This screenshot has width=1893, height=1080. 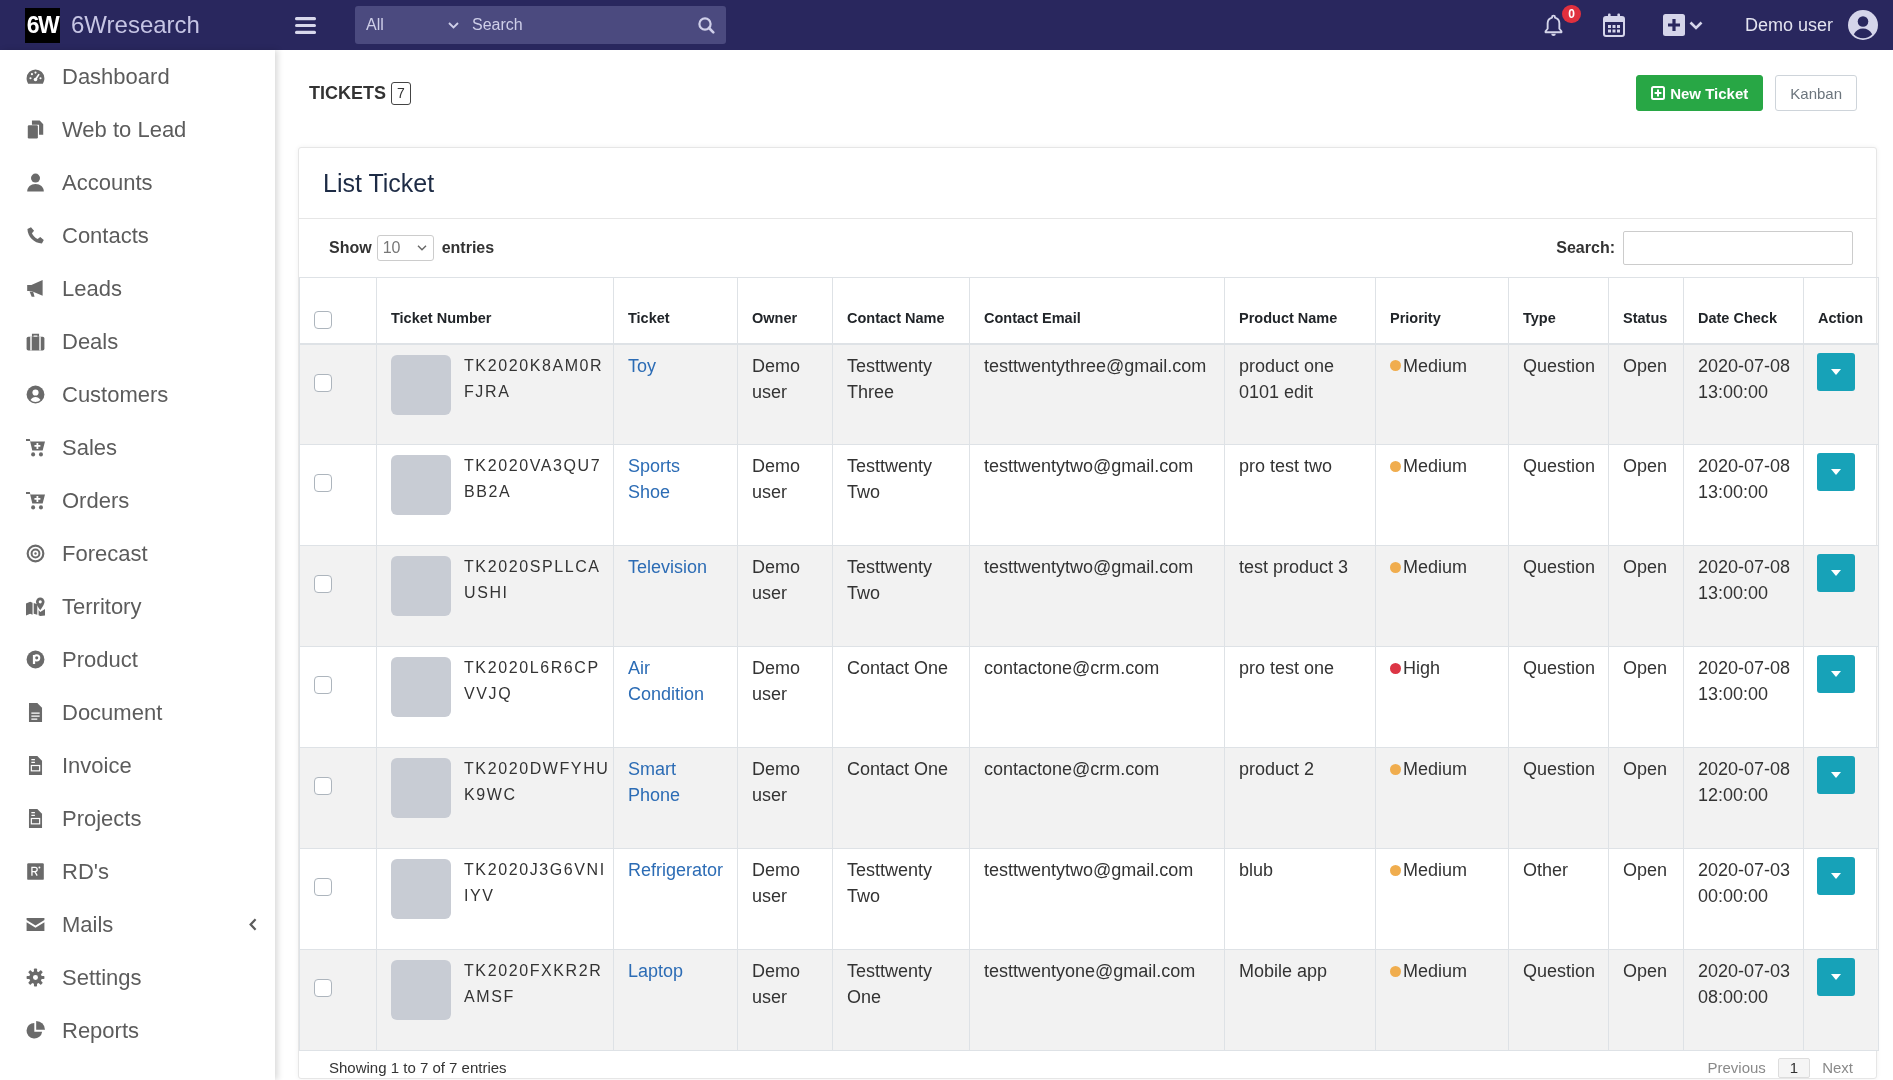 What do you see at coordinates (1096, 366) in the screenshot?
I see `contact-email: testtwentythree@gmail.com` at bounding box center [1096, 366].